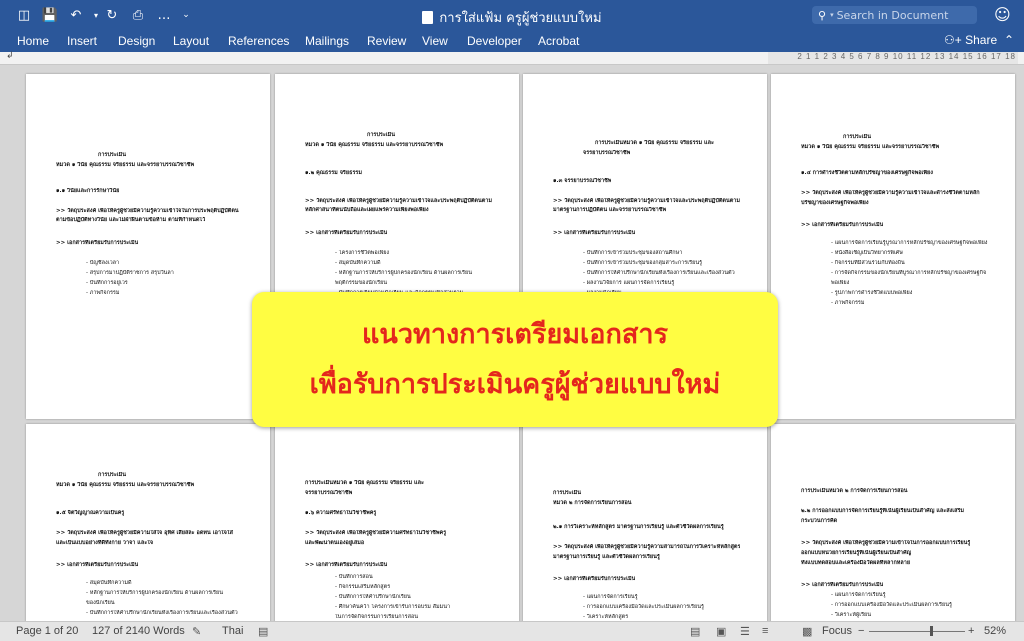 This screenshot has height=641, width=1024. What do you see at coordinates (362, 253) in the screenshot?
I see `page-text-line: - โครงการชีวิตพอเพียง` at bounding box center [362, 253].